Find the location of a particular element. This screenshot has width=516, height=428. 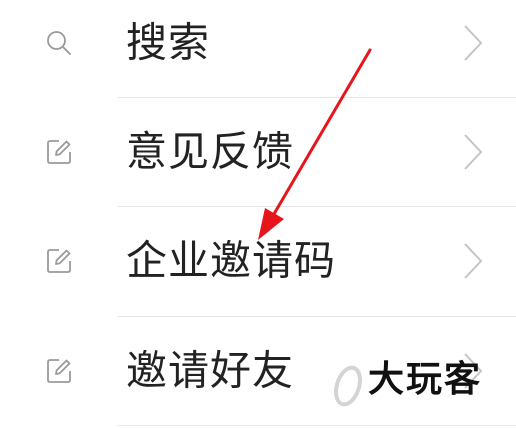

menu-item-label: 意见反馈 is located at coordinates (210, 151).